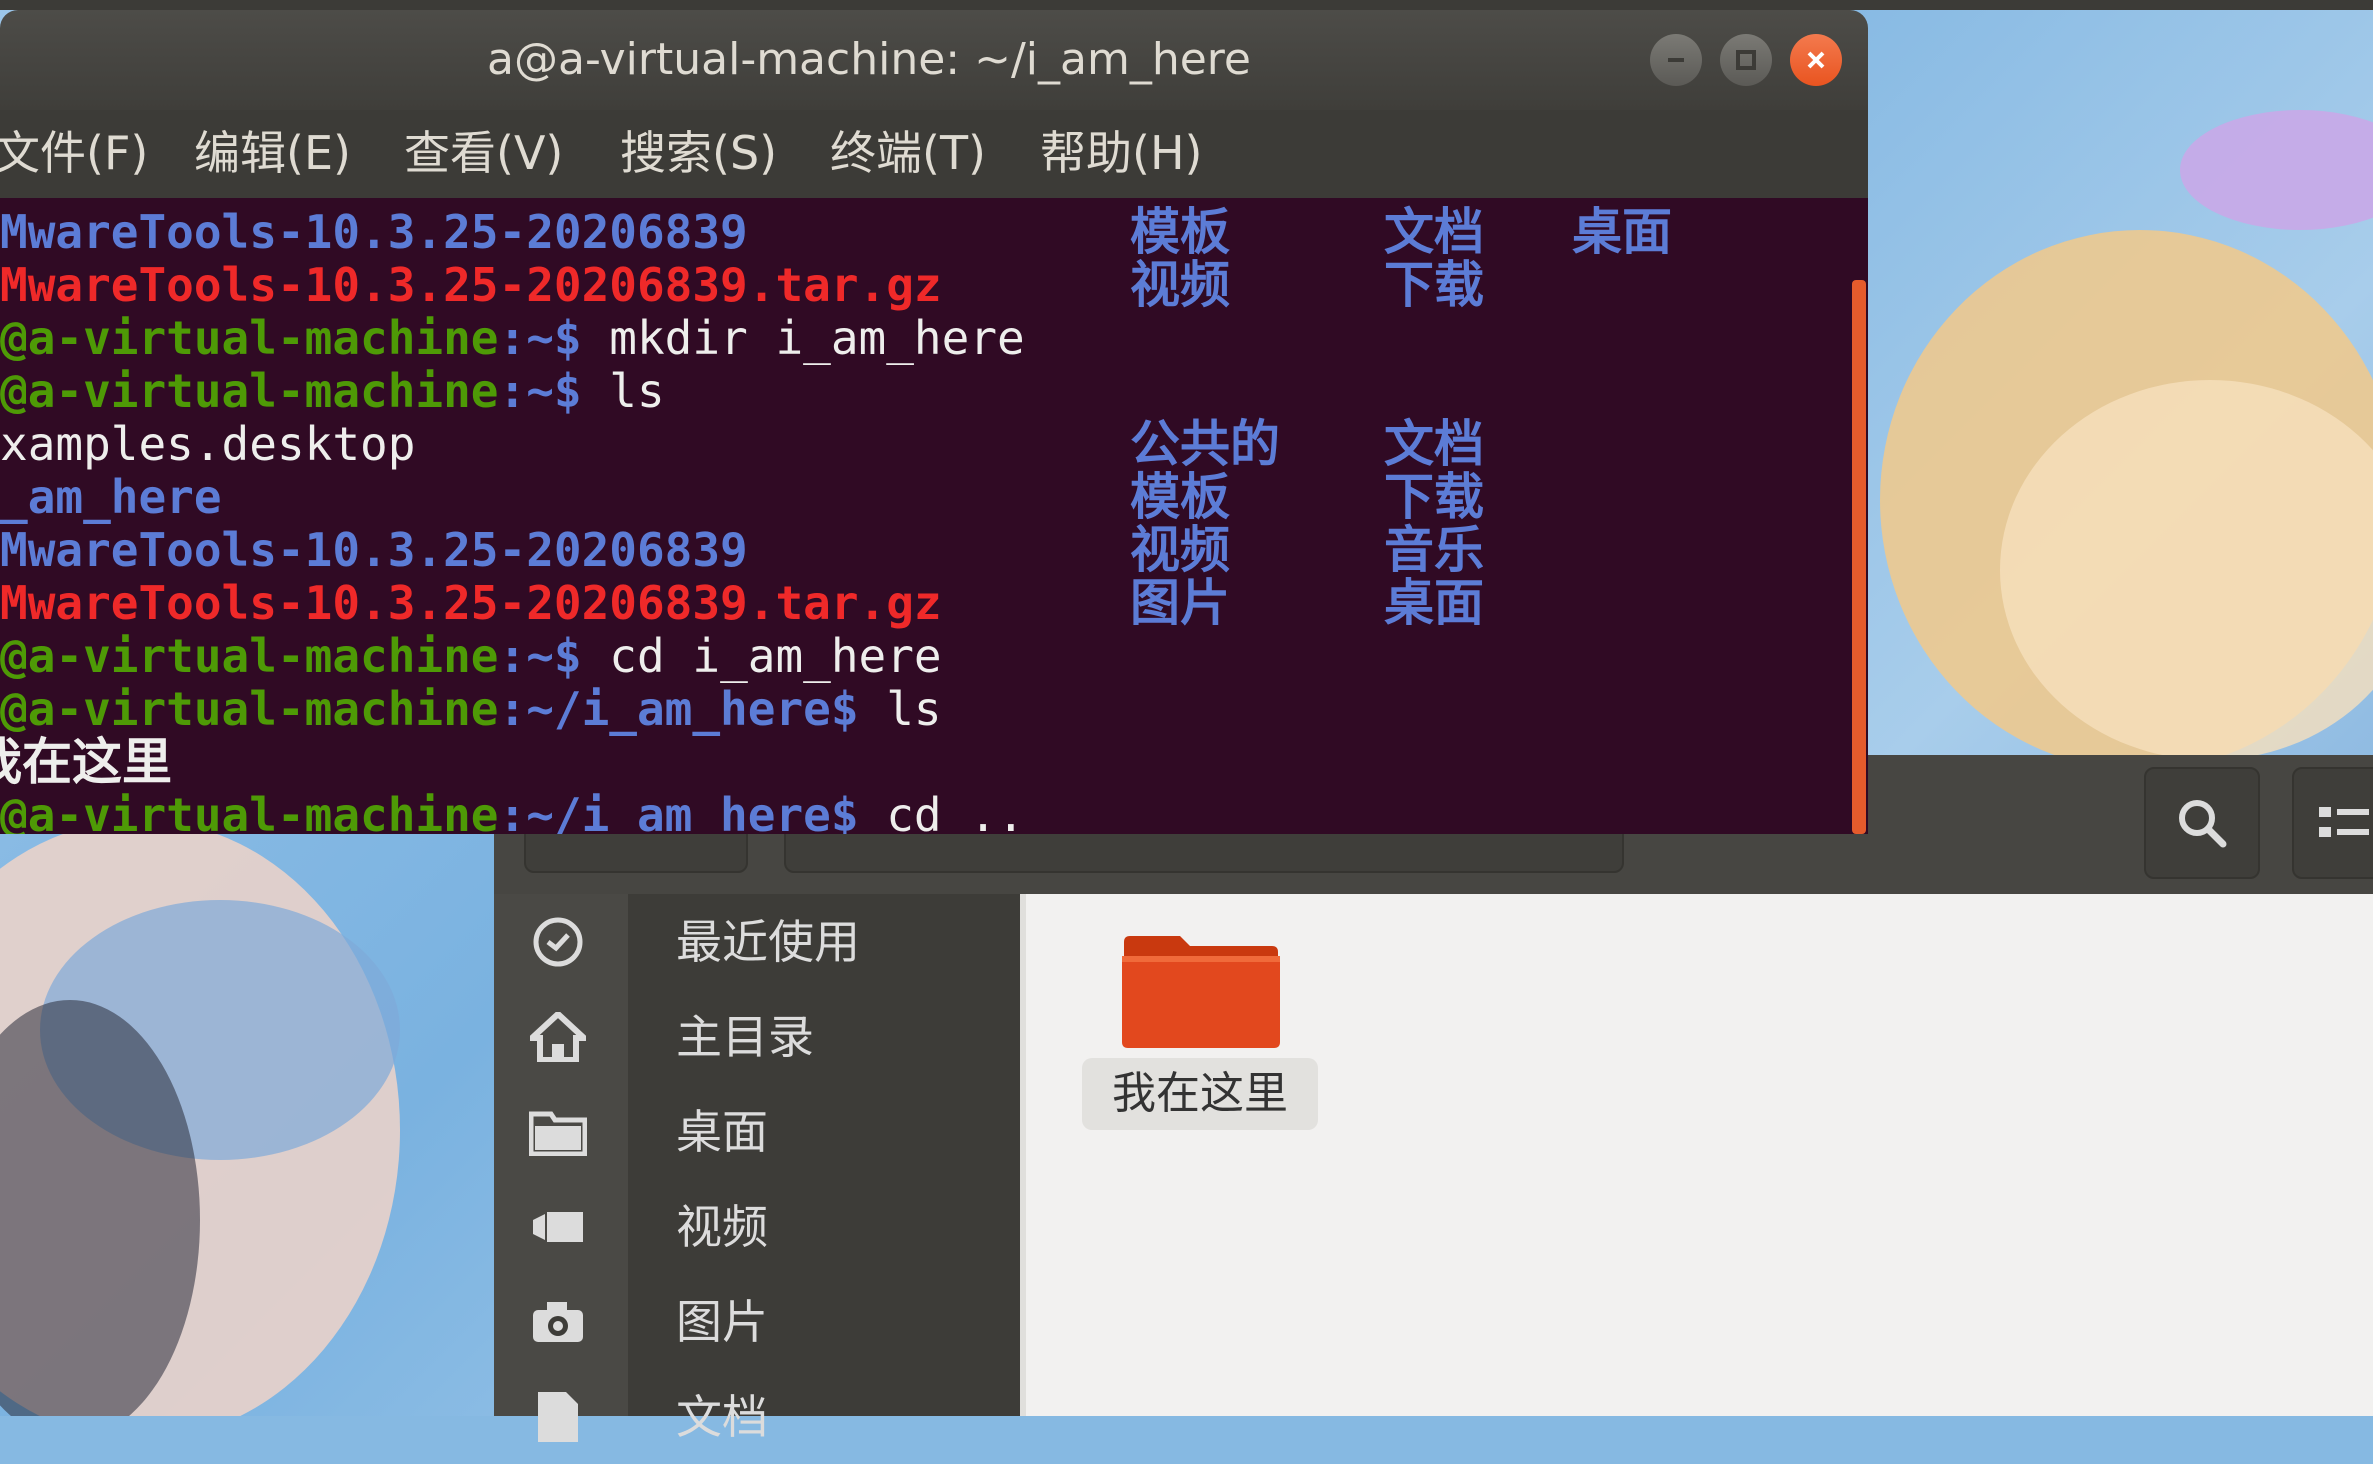  I want to click on menu-view: 查看(V), so click(483, 153).